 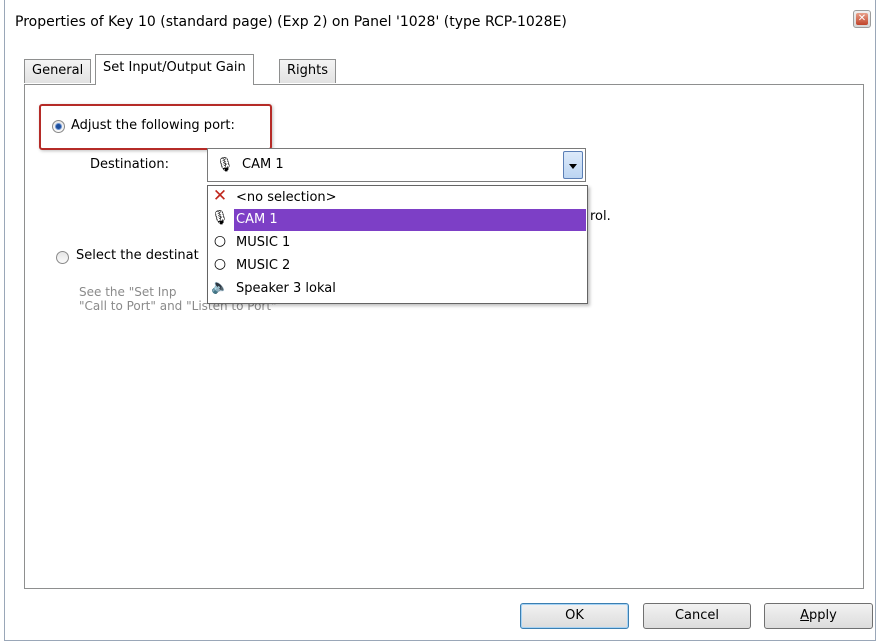 What do you see at coordinates (600, 216) in the screenshot?
I see `truncated-description: rol.` at bounding box center [600, 216].